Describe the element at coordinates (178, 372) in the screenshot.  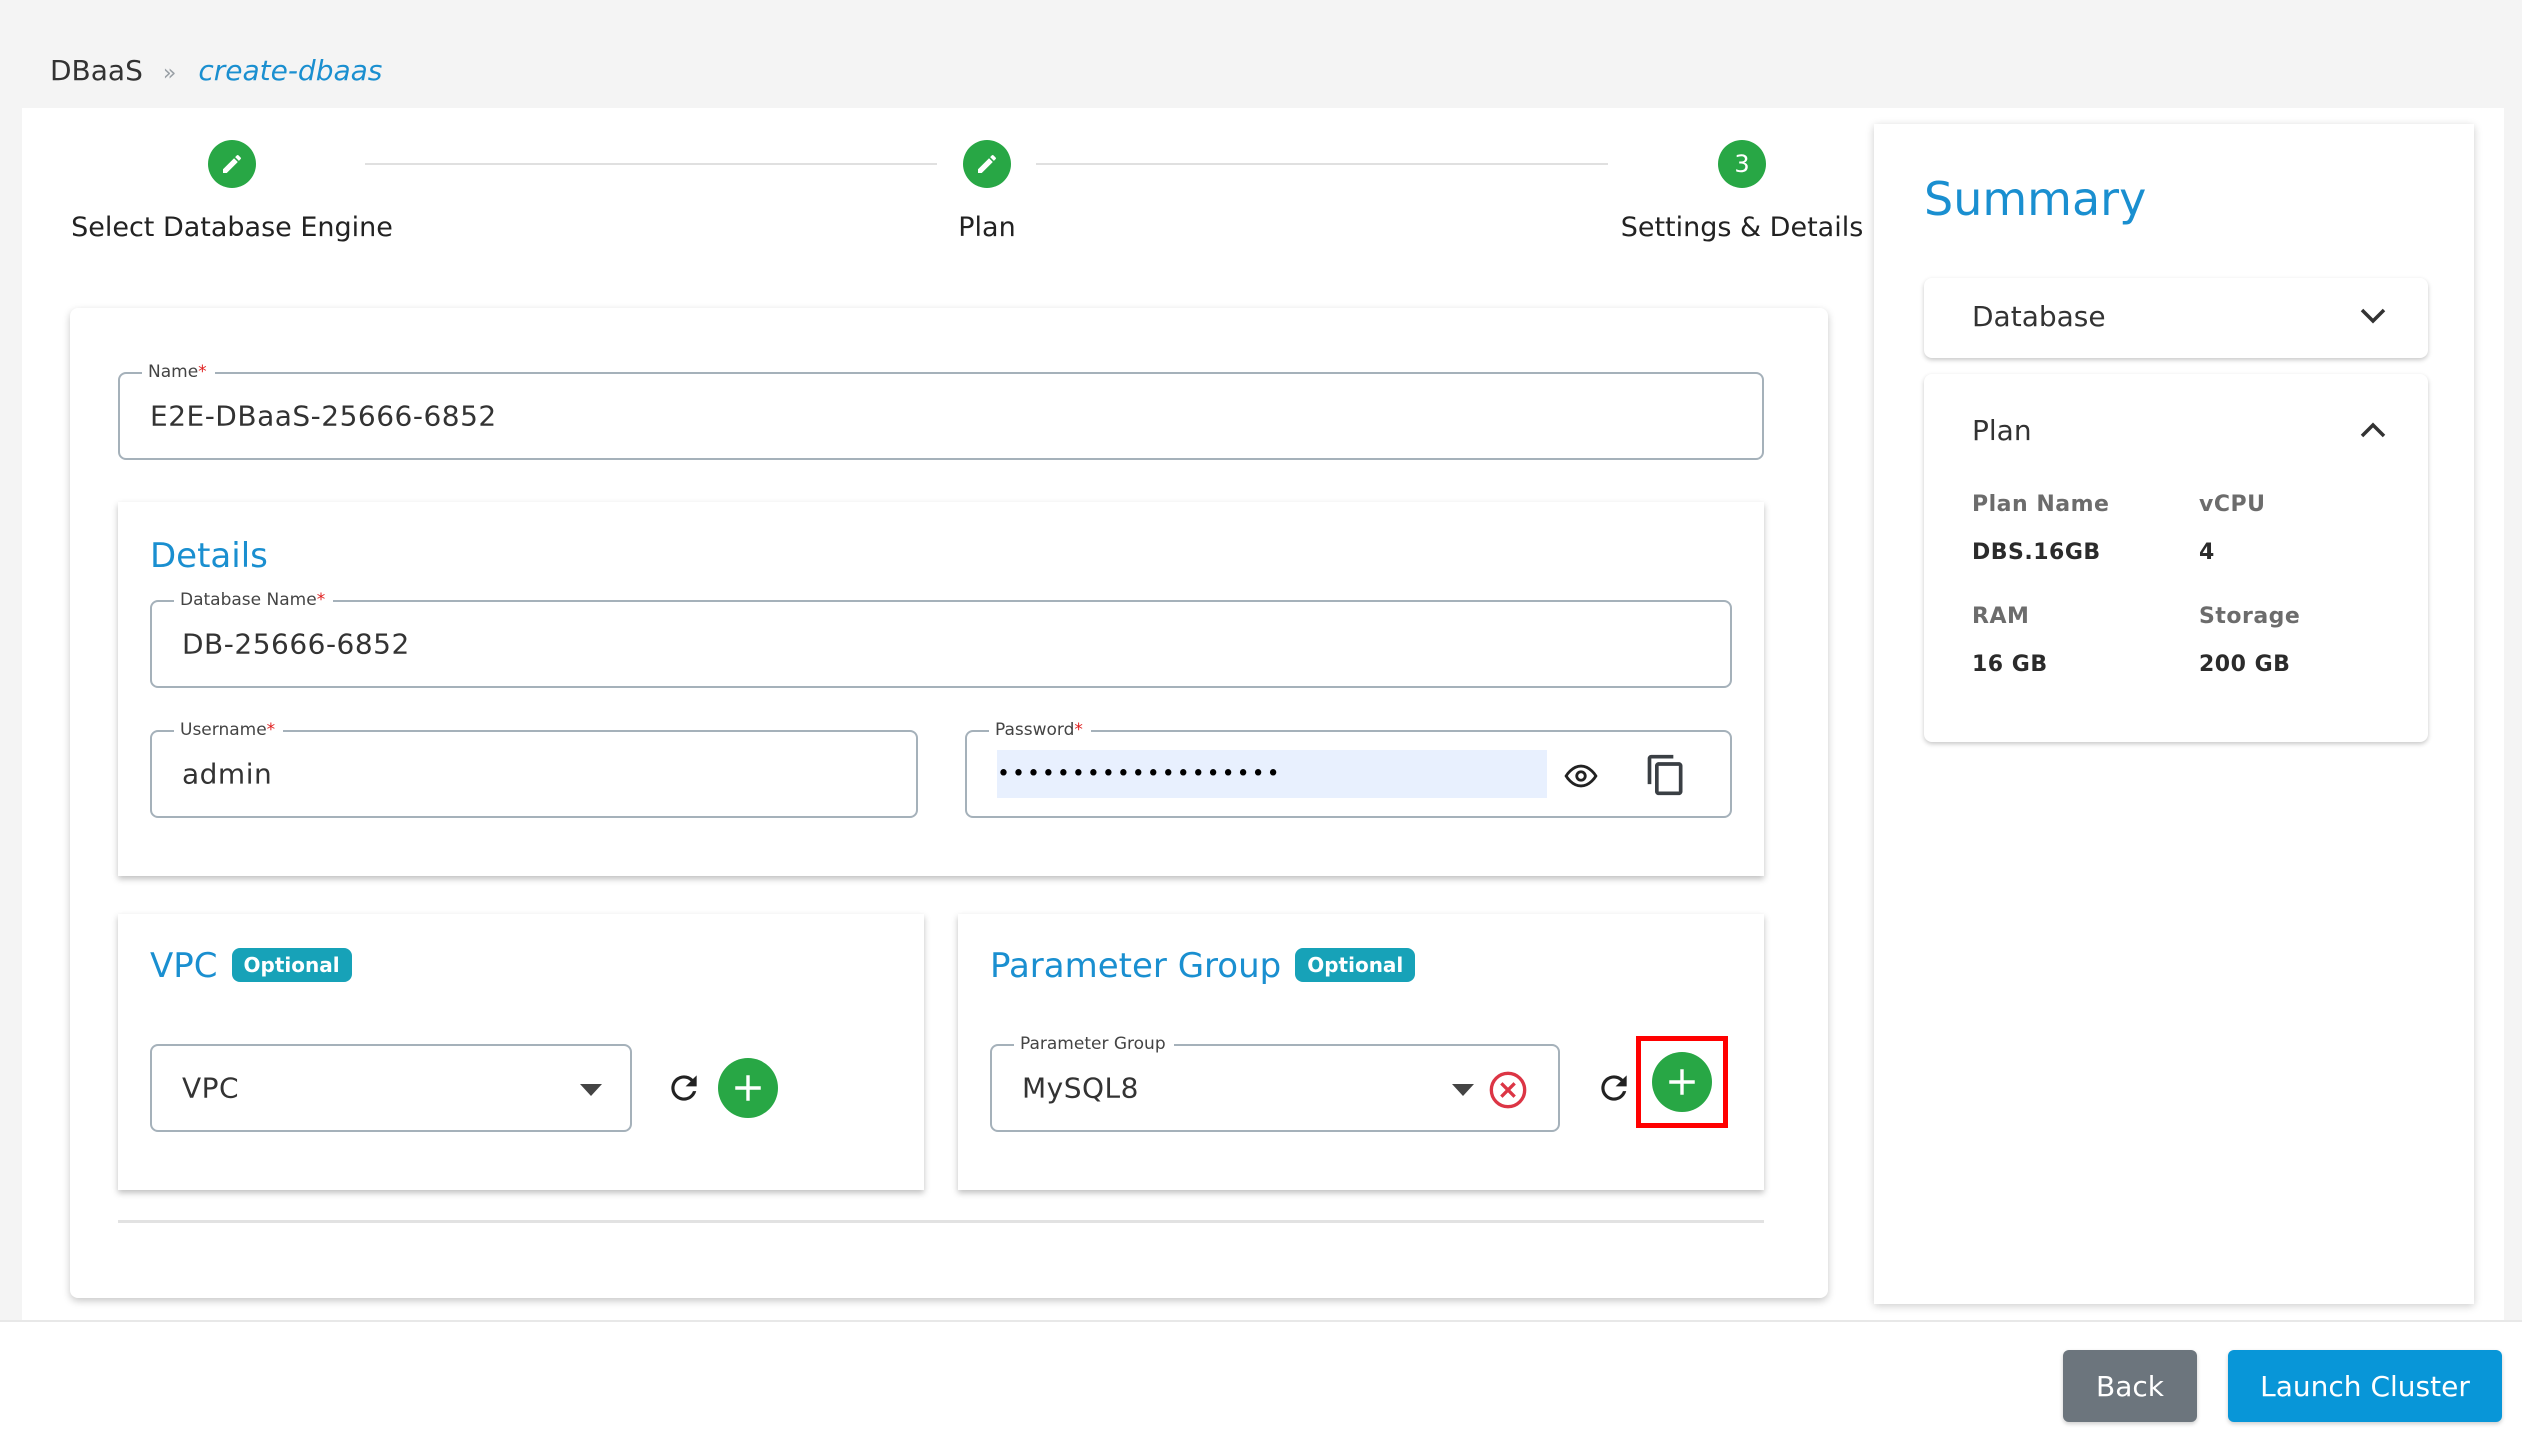
I see `name-field-label: Name*` at that location.